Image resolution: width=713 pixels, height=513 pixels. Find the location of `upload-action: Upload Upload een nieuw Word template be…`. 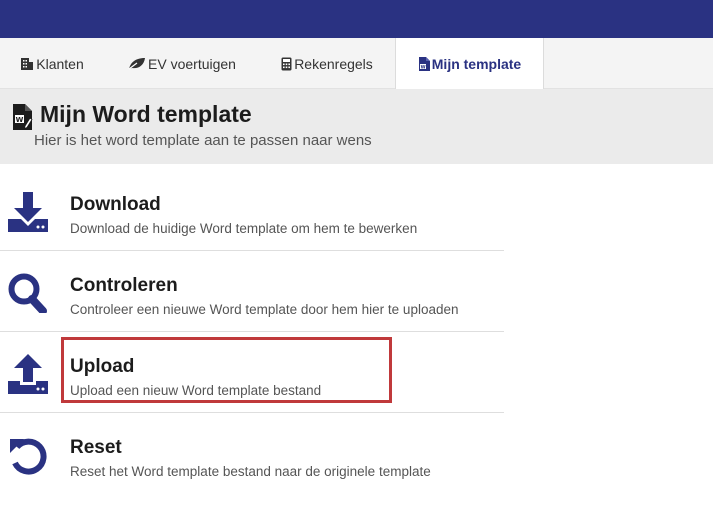

upload-action: Upload Upload een nieuw Word template be… is located at coordinates (252, 372).